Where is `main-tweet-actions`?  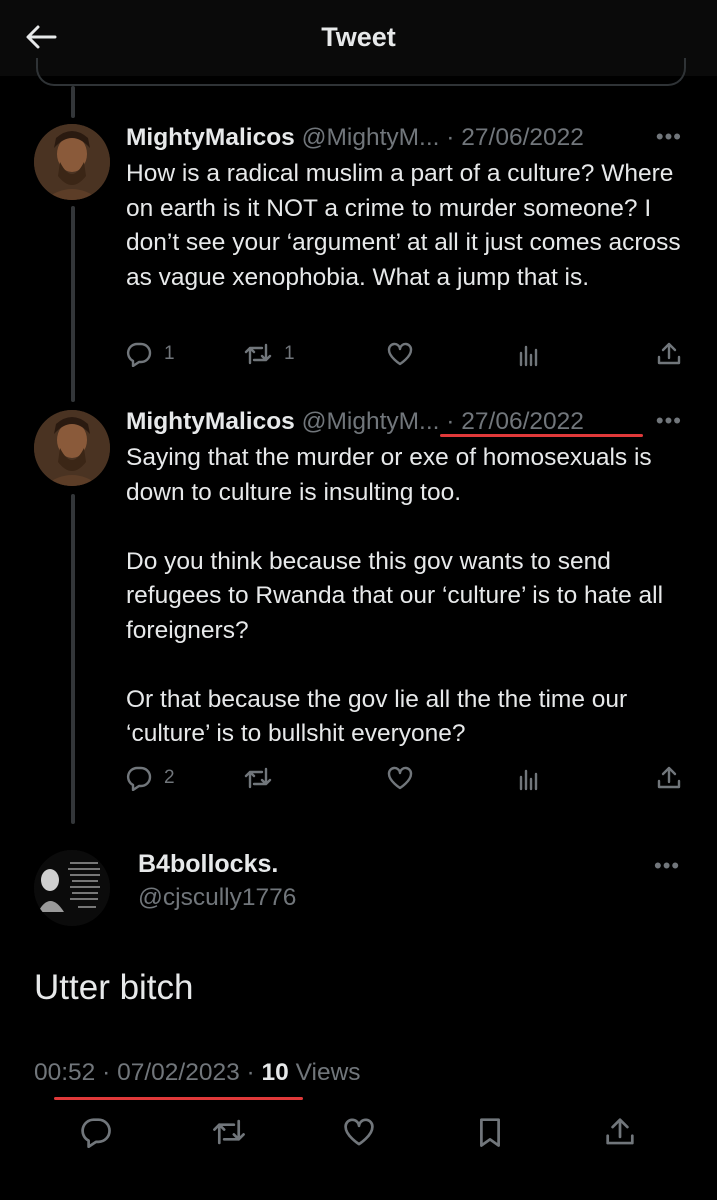 main-tweet-actions is located at coordinates (360, 1132).